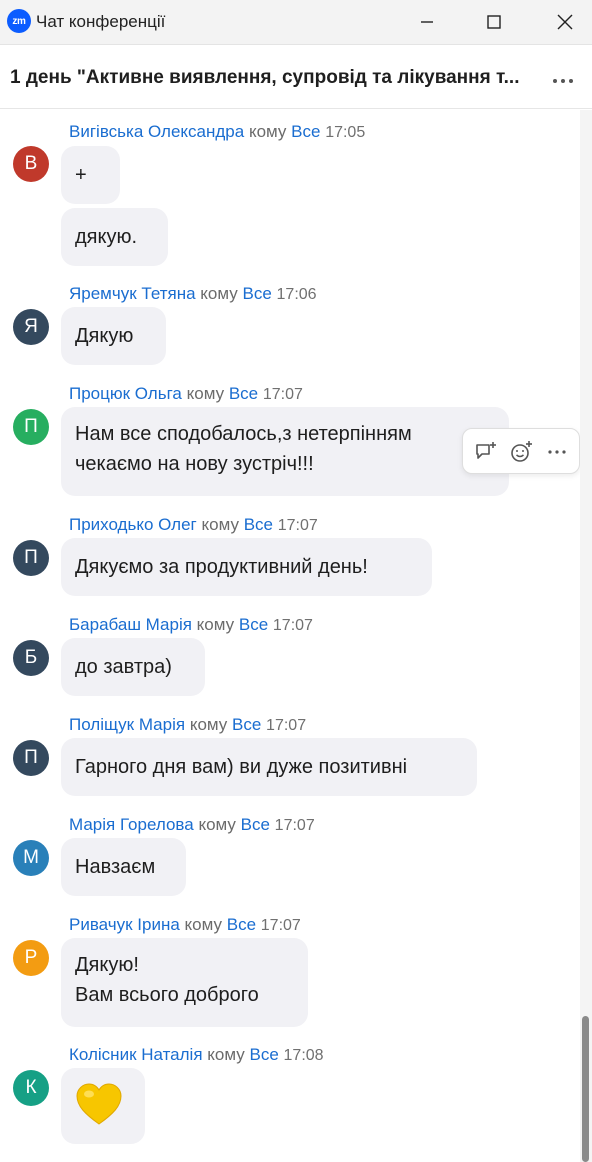 This screenshot has width=592, height=1162. I want to click on sender-name: Яремчук Тетяна, so click(132, 293).